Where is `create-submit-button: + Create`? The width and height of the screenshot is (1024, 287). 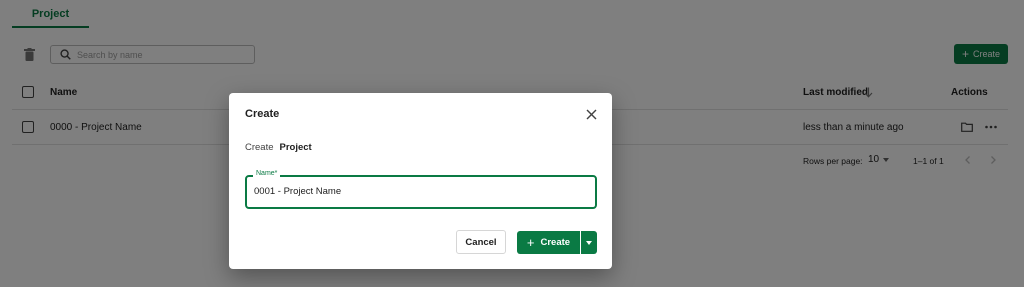
create-submit-button: + Create is located at coordinates (548, 242).